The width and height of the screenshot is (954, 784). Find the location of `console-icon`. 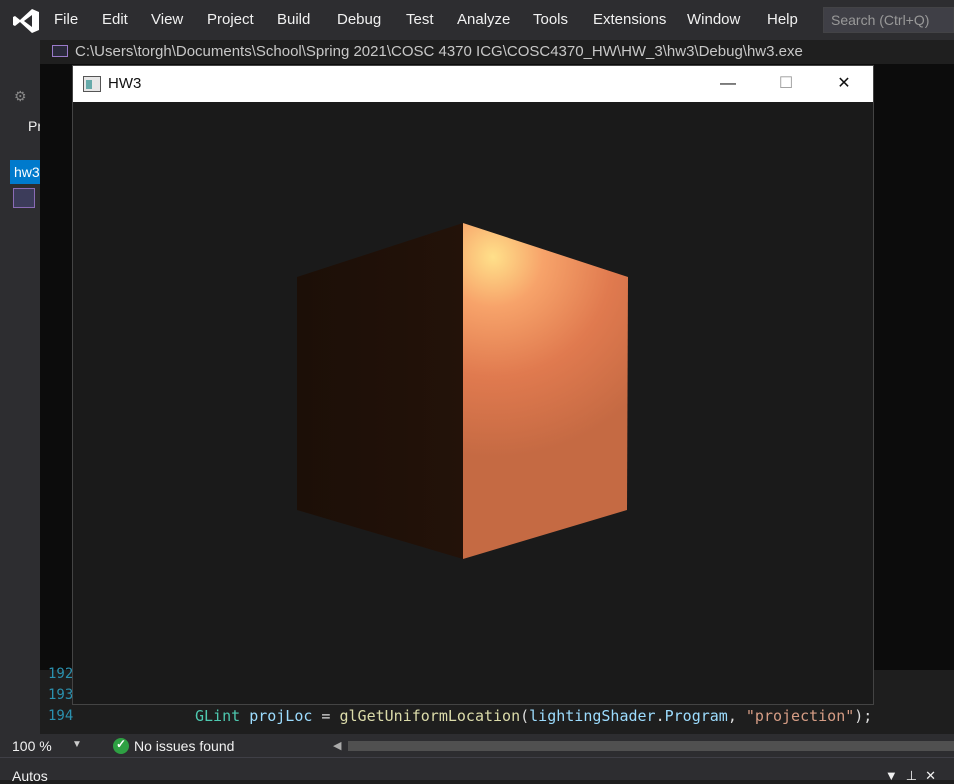

console-icon is located at coordinates (60, 51).